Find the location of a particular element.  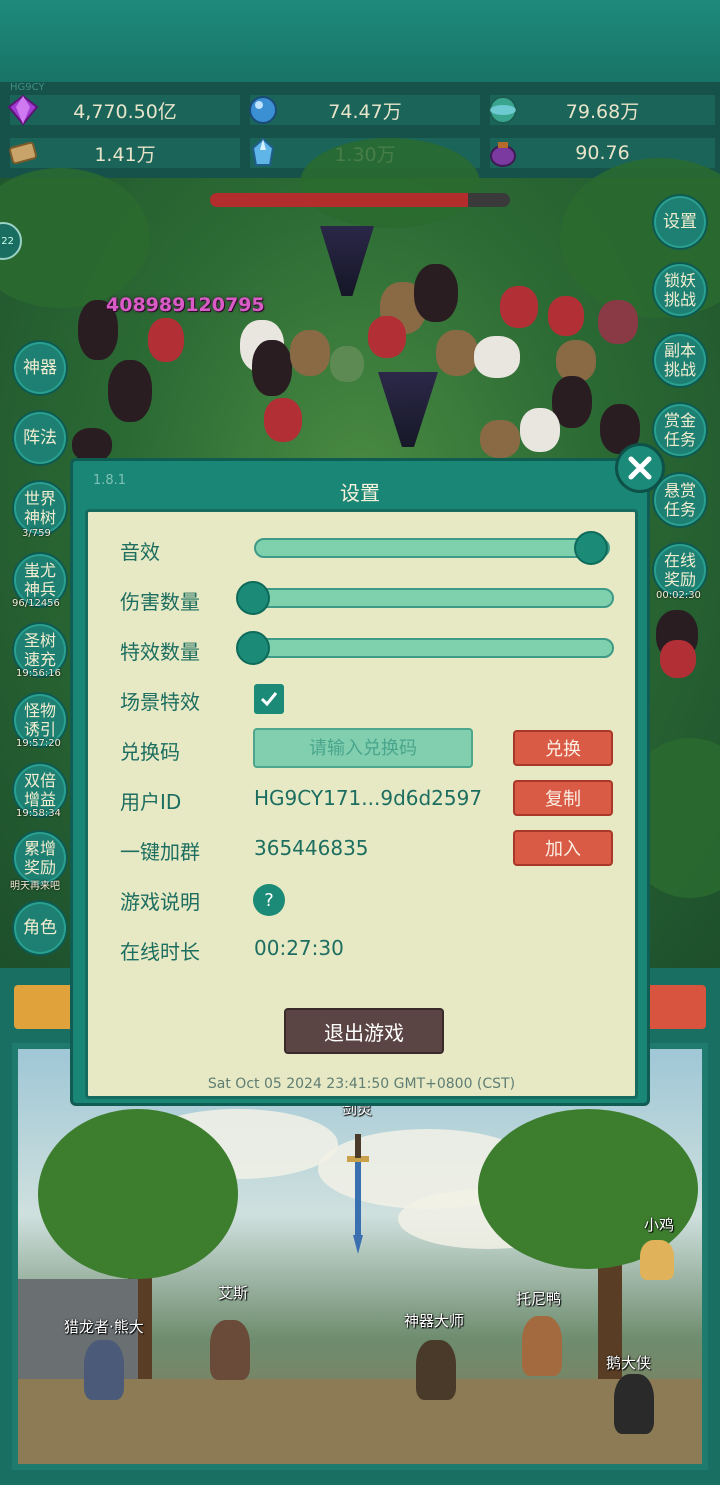

menu-label: 角色 is located at coordinates (40, 928).